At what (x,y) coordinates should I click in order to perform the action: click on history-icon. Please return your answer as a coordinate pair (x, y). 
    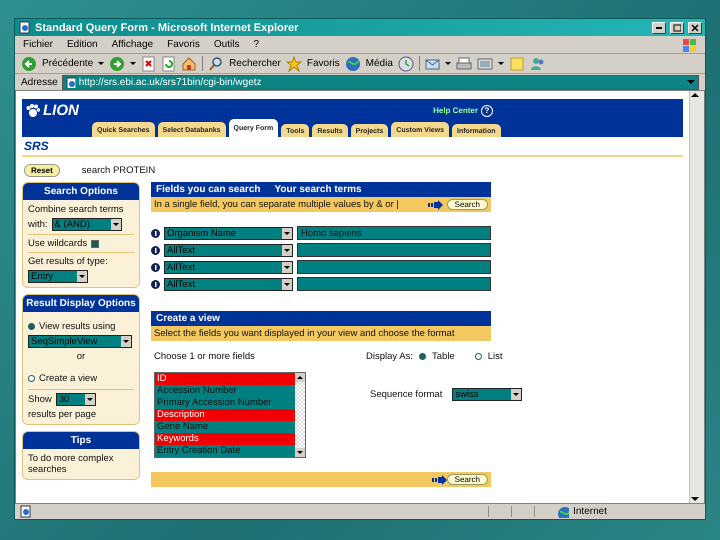
    Looking at the image, I should click on (406, 64).